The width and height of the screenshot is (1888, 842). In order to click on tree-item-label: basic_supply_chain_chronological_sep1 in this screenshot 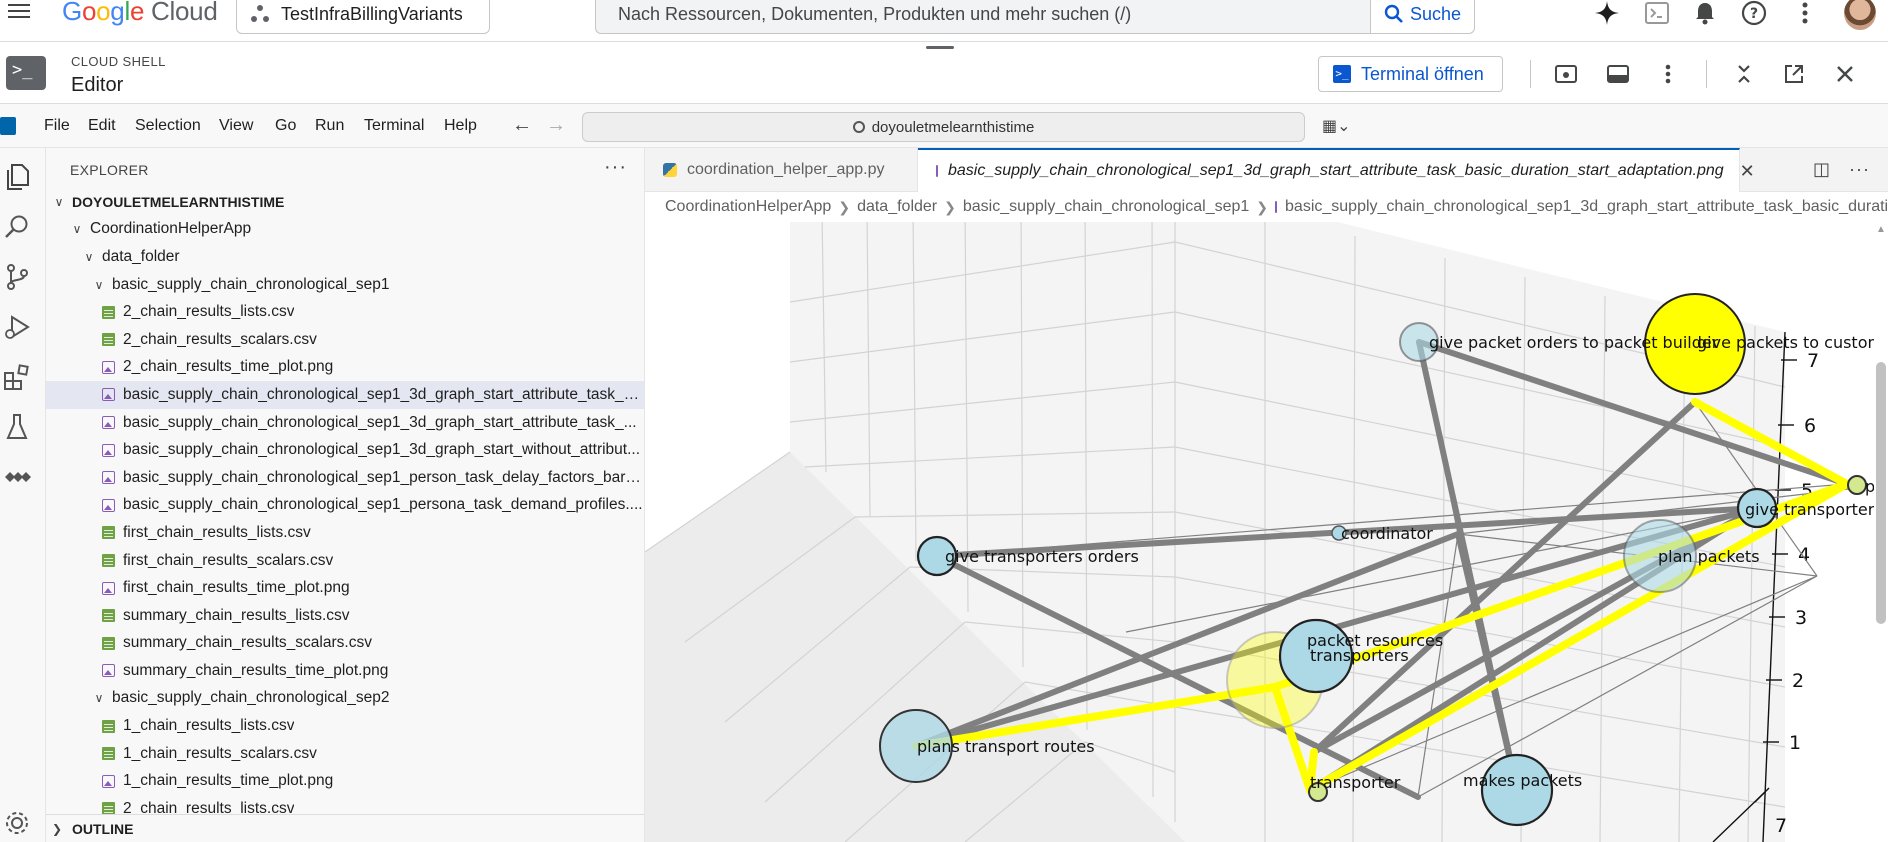, I will do `click(251, 284)`.